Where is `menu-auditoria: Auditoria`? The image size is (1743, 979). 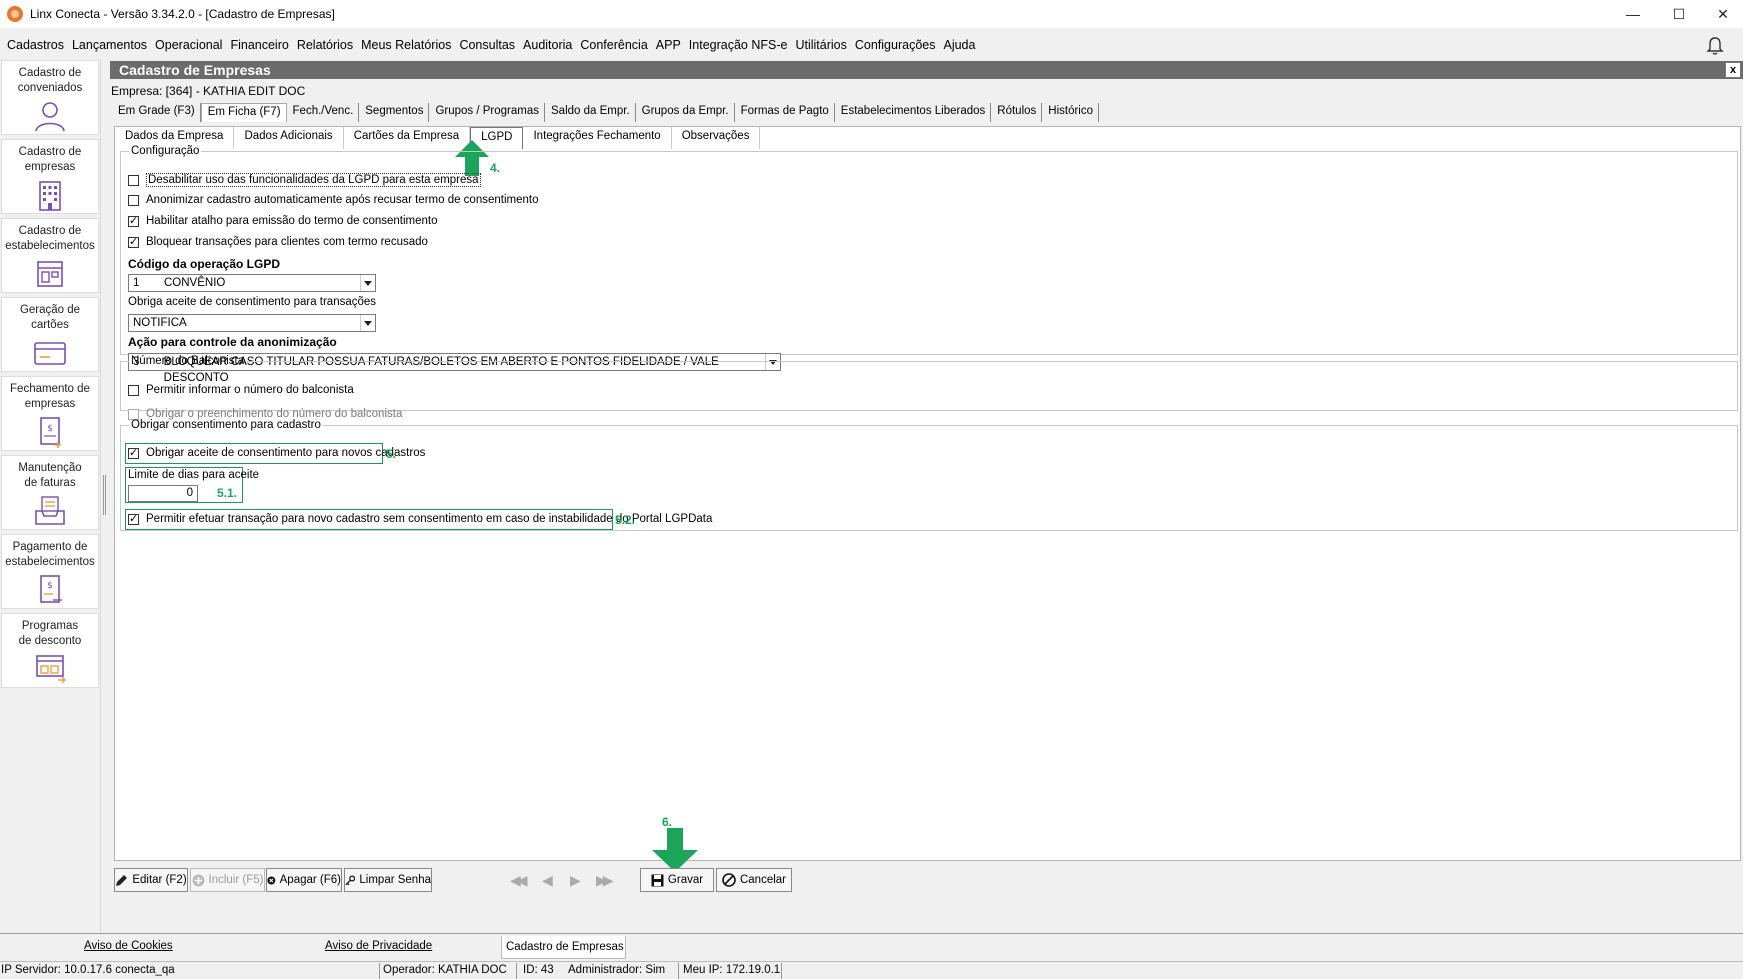
menu-auditoria: Auditoria is located at coordinates (547, 45).